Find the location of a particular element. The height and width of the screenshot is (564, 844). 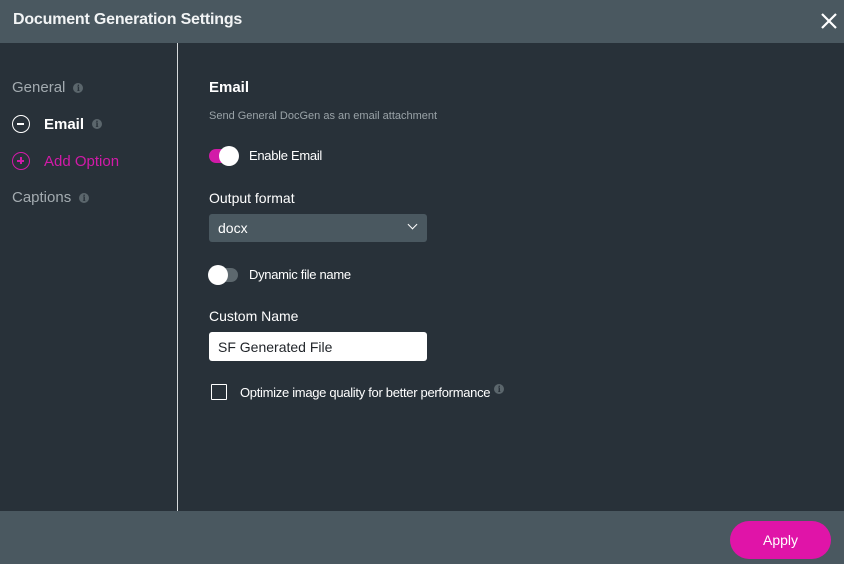

output-format-label: Output format is located at coordinates (252, 198).